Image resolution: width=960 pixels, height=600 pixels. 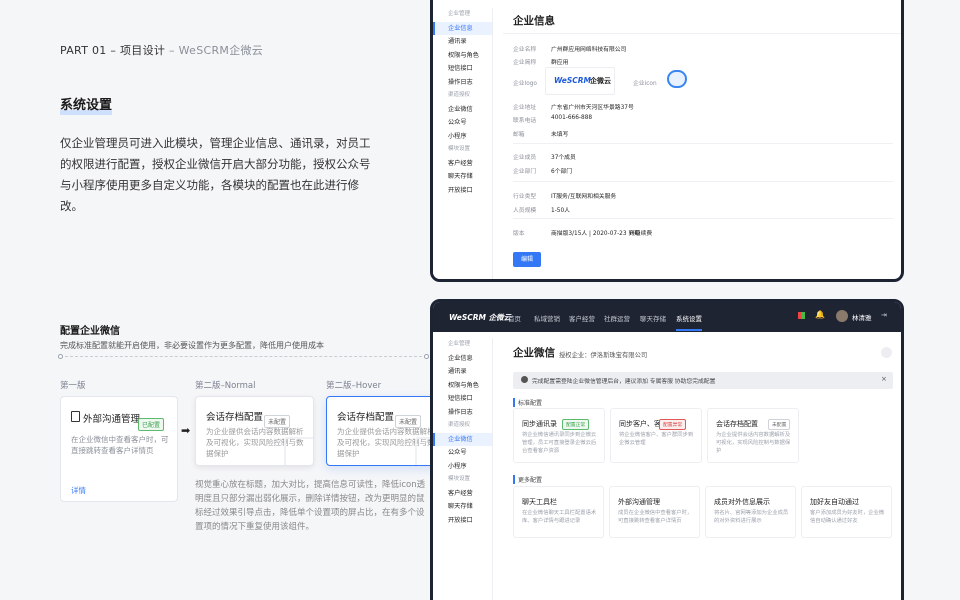 I want to click on card-title: 聊天工具栏, so click(x=539, y=502).